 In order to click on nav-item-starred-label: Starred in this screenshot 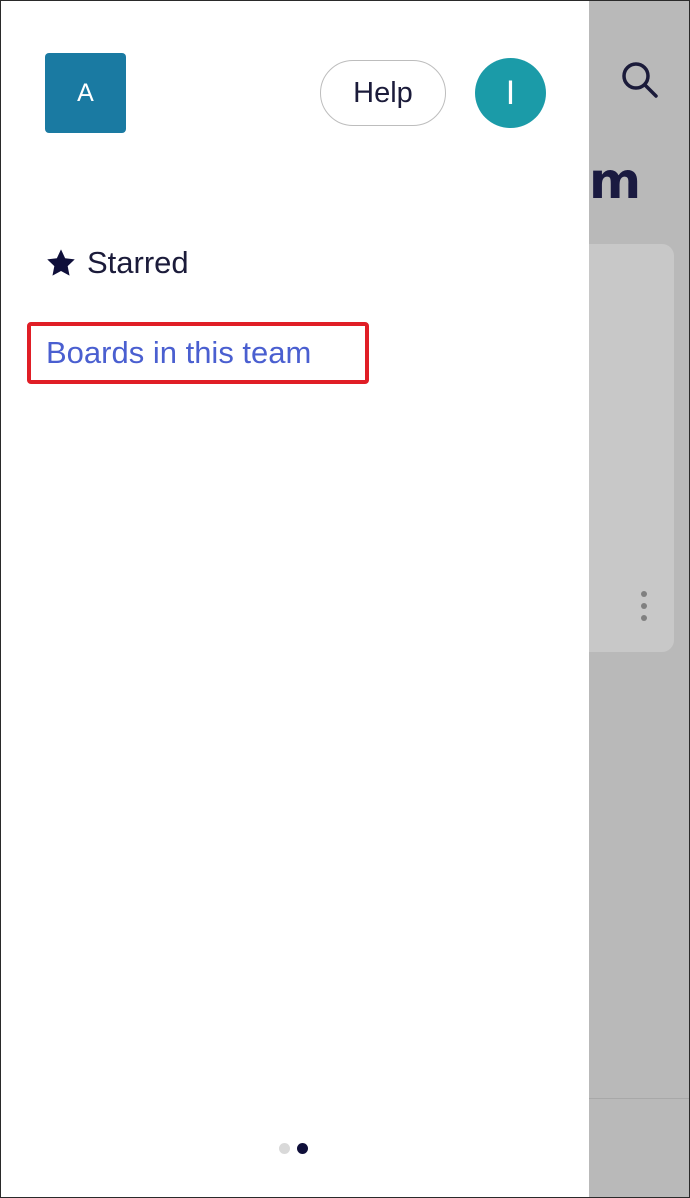, I will do `click(138, 262)`.